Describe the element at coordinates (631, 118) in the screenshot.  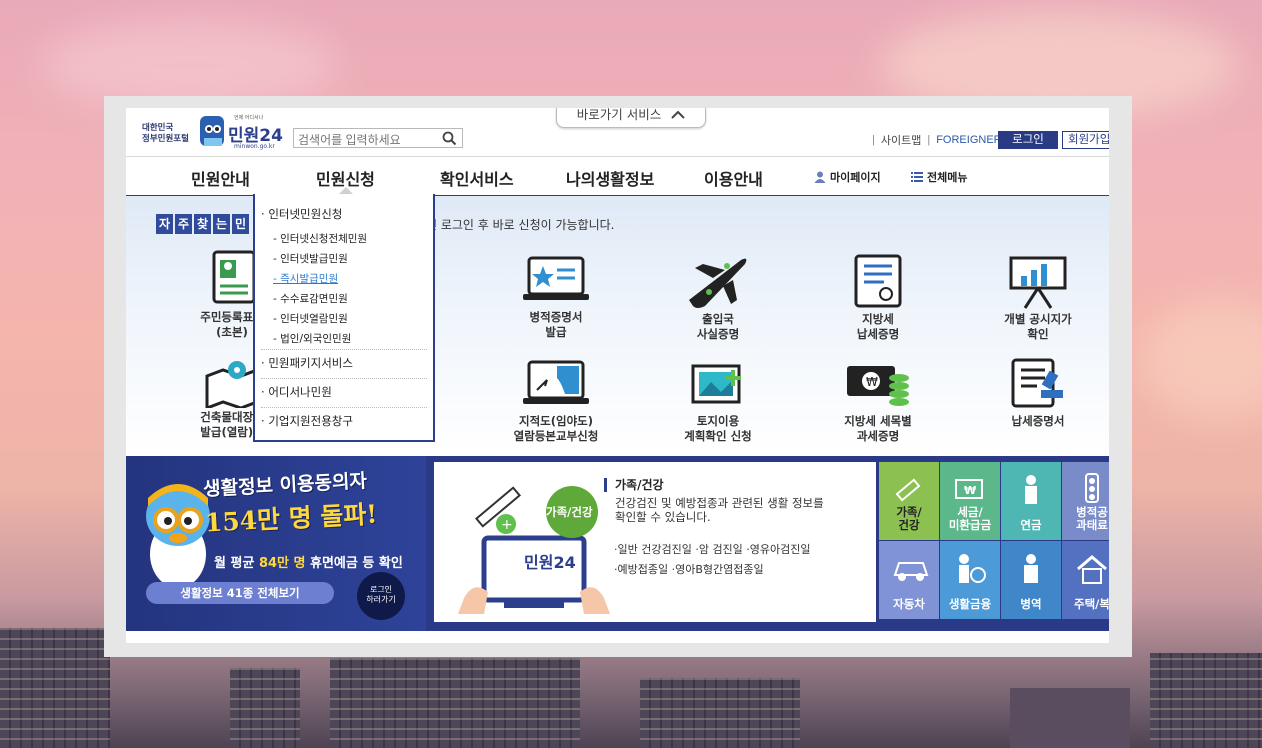
I see `shortcut-service-tab: 바로가기 서비스` at that location.